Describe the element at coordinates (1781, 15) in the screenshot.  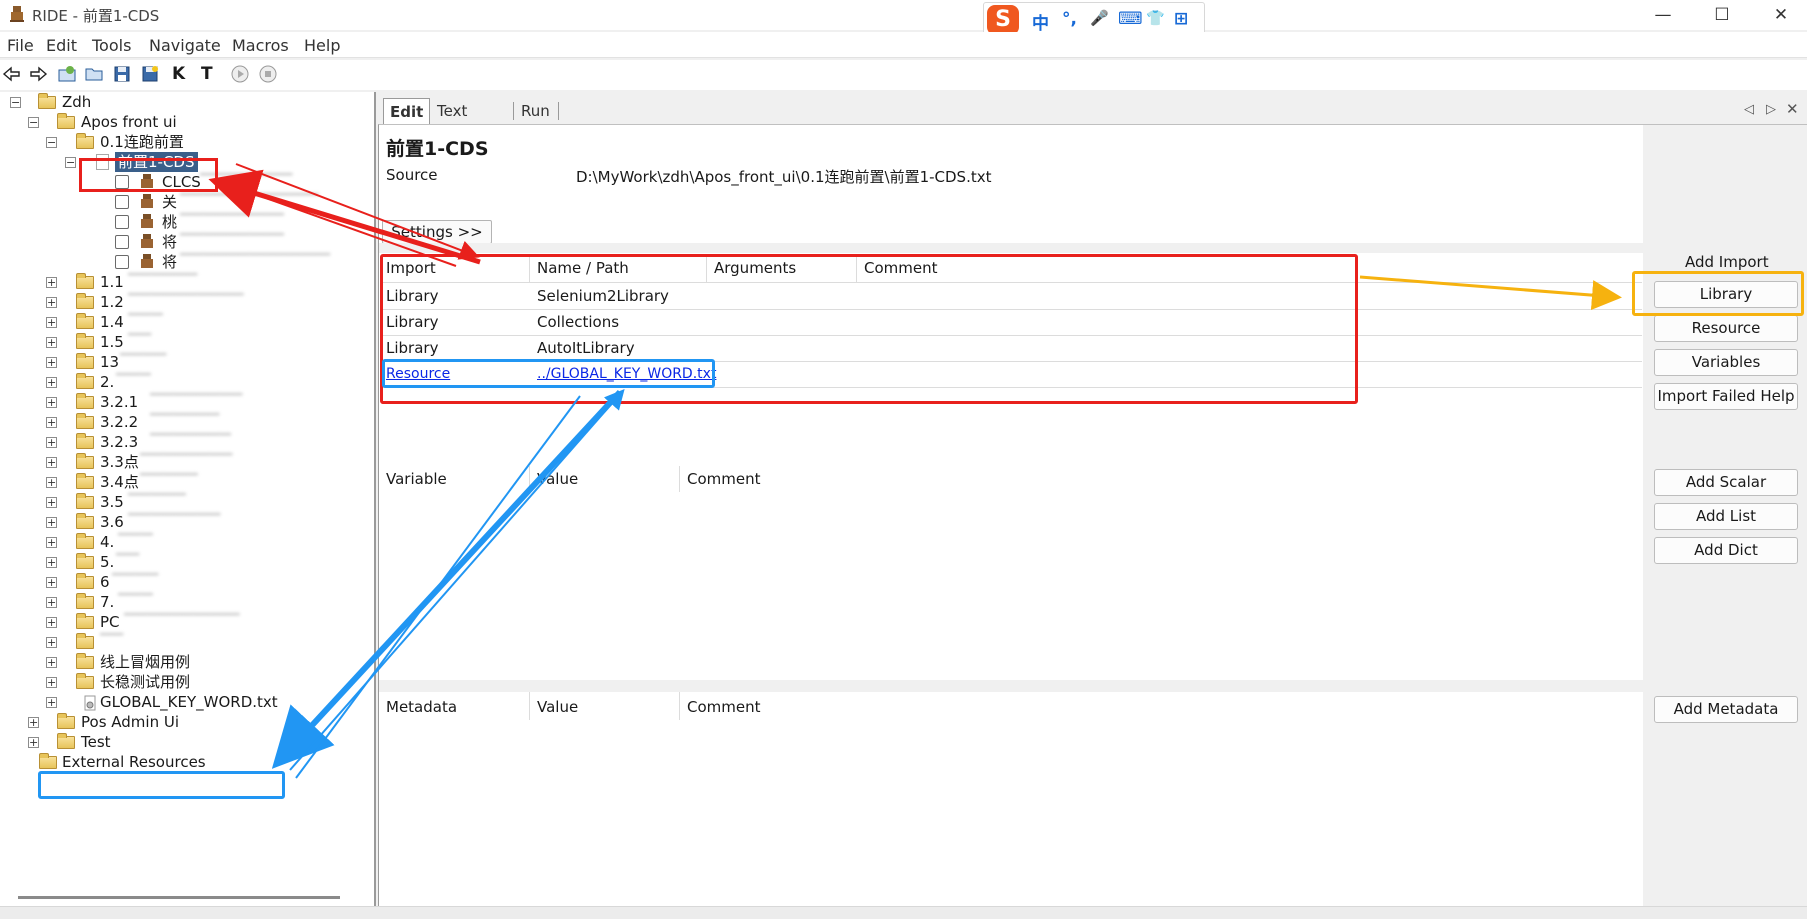
I see `close-button: ✕` at that location.